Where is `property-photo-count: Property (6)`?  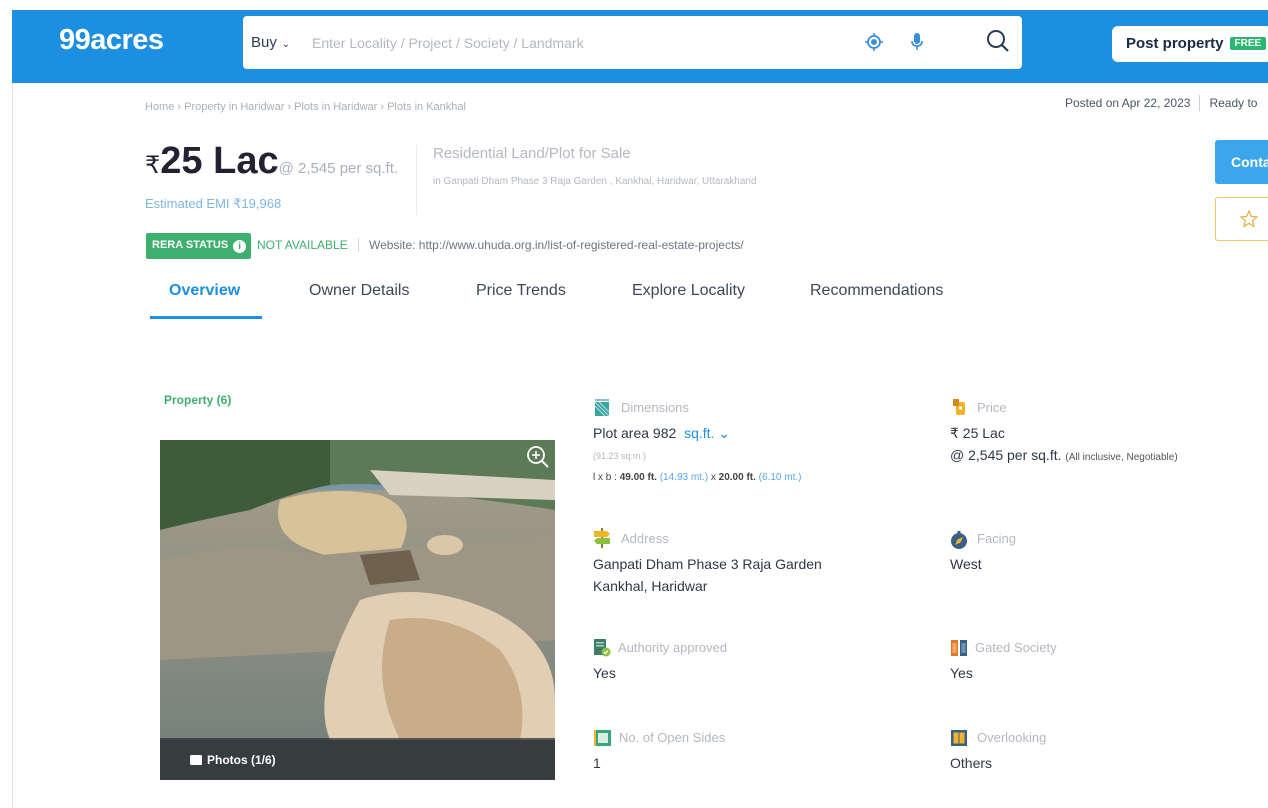 property-photo-count: Property (6) is located at coordinates (197, 400).